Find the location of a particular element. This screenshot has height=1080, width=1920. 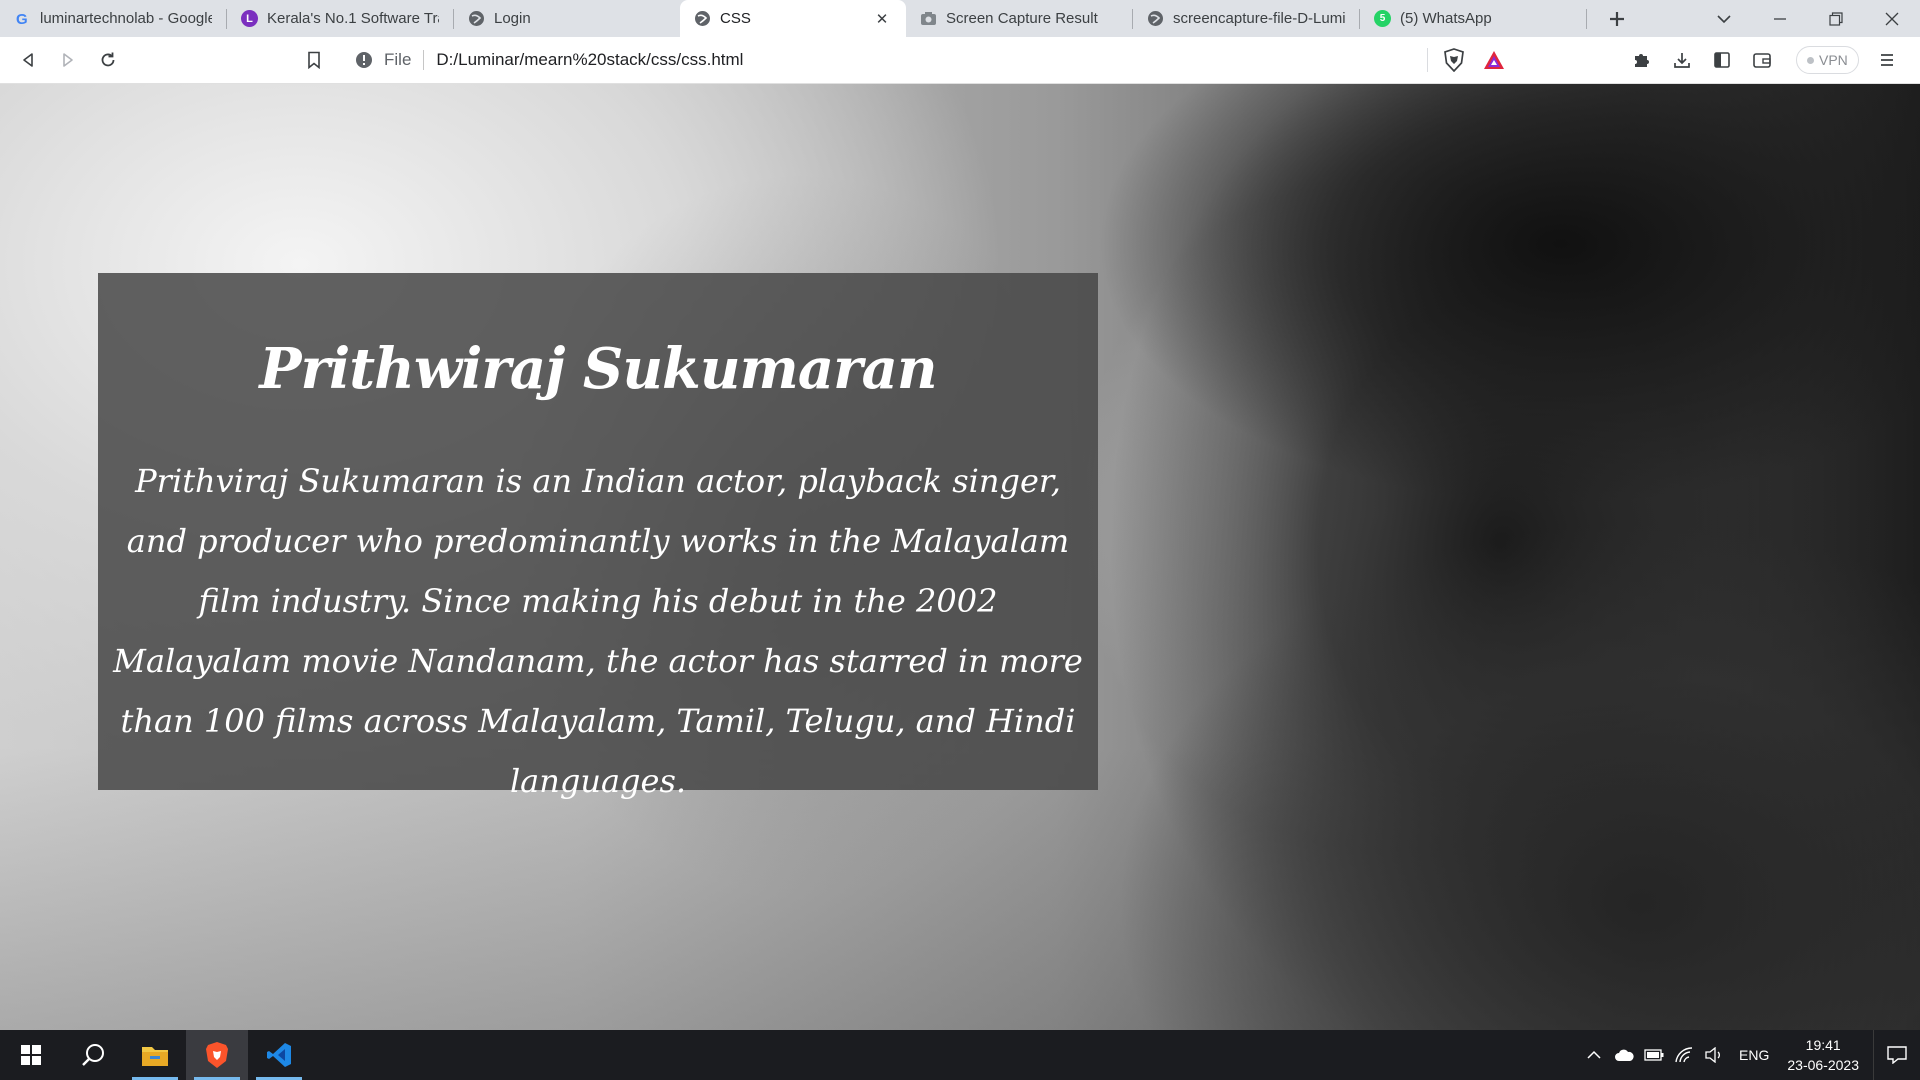

windows-start-icon is located at coordinates (31, 1055).